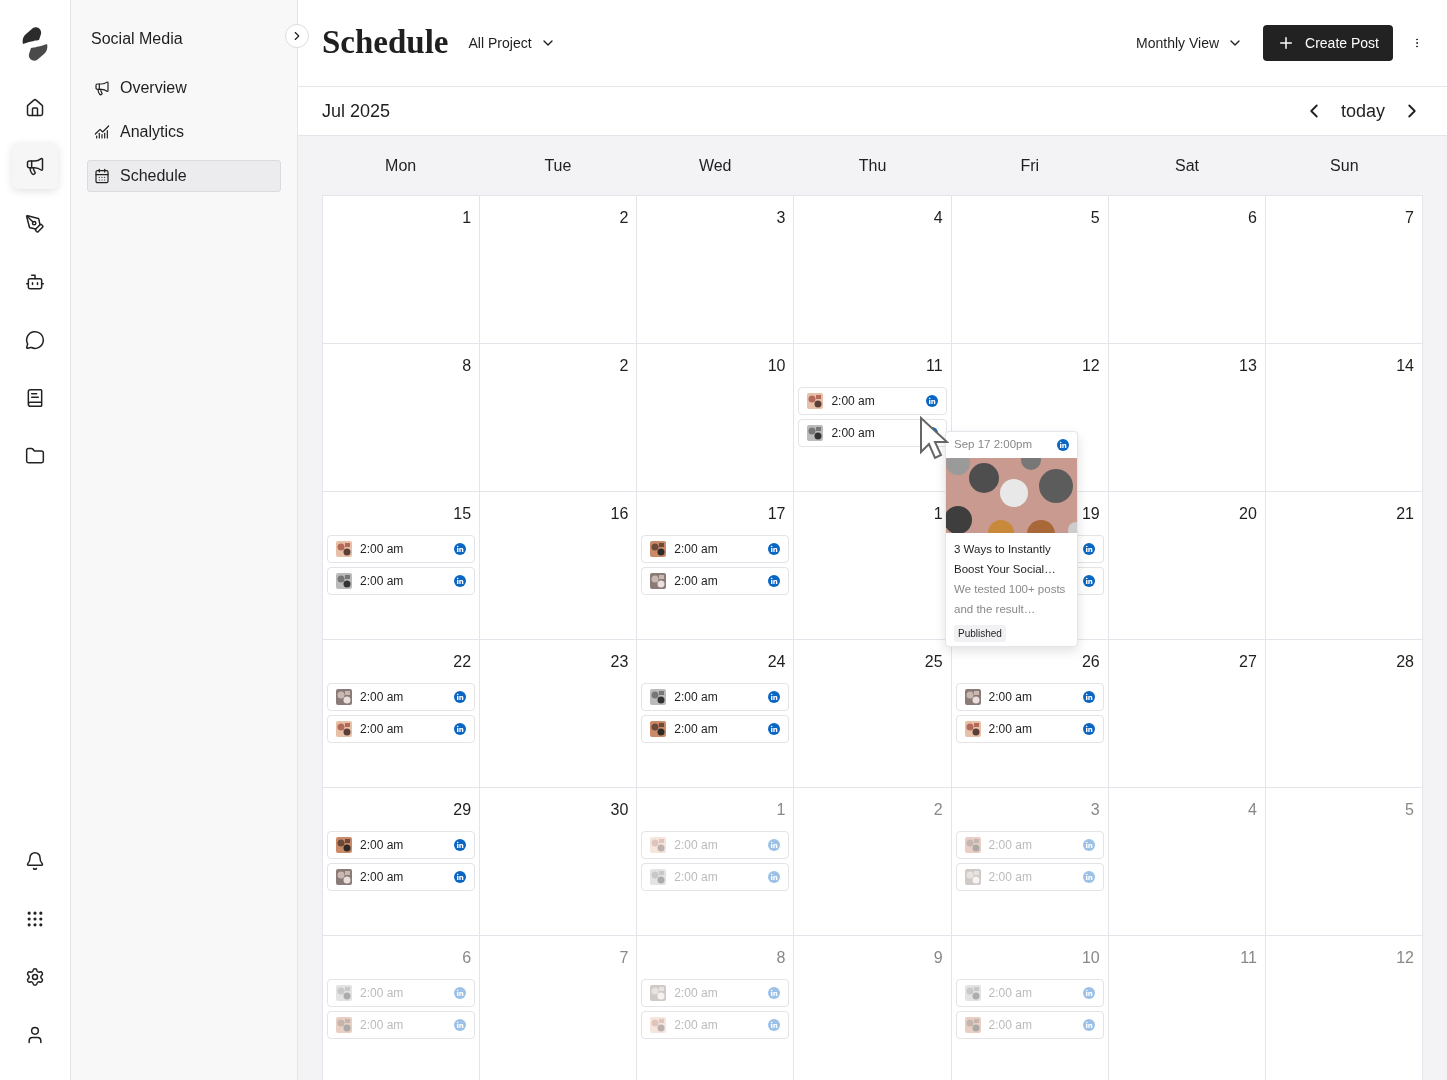  Describe the element at coordinates (872, 165) in the screenshot. I see `weekday-header: Thu` at that location.